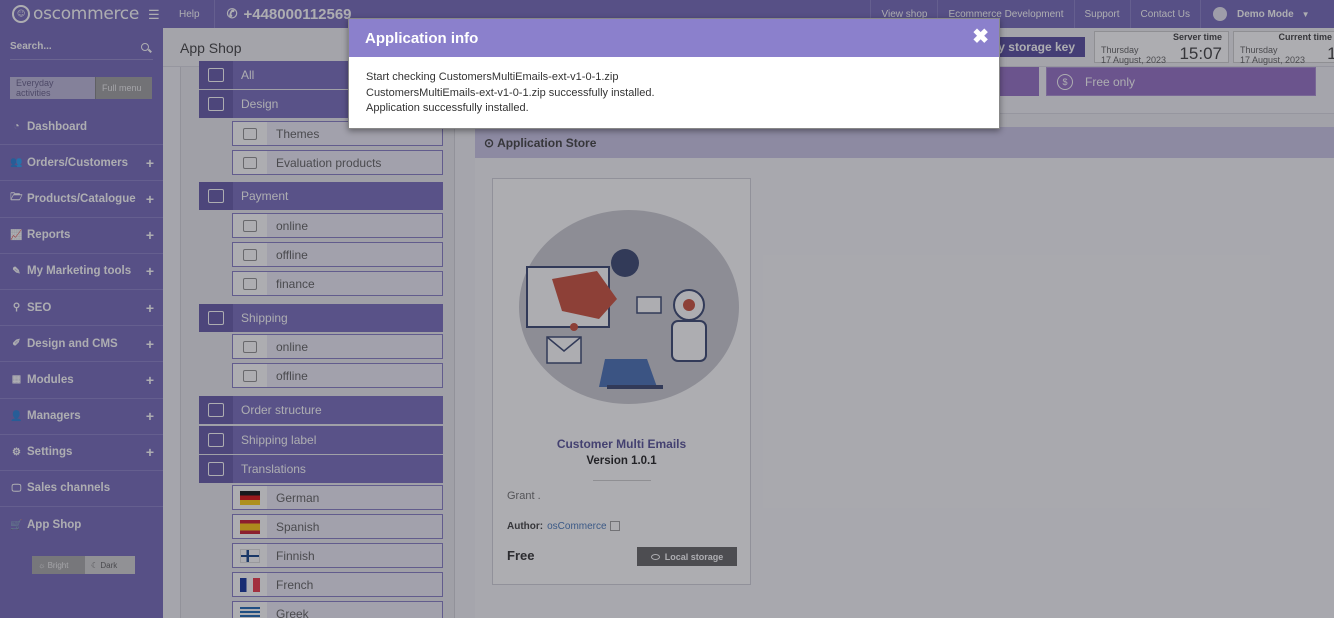 Image resolution: width=1334 pixels, height=618 pixels. I want to click on close-icon: ✖, so click(980, 37).